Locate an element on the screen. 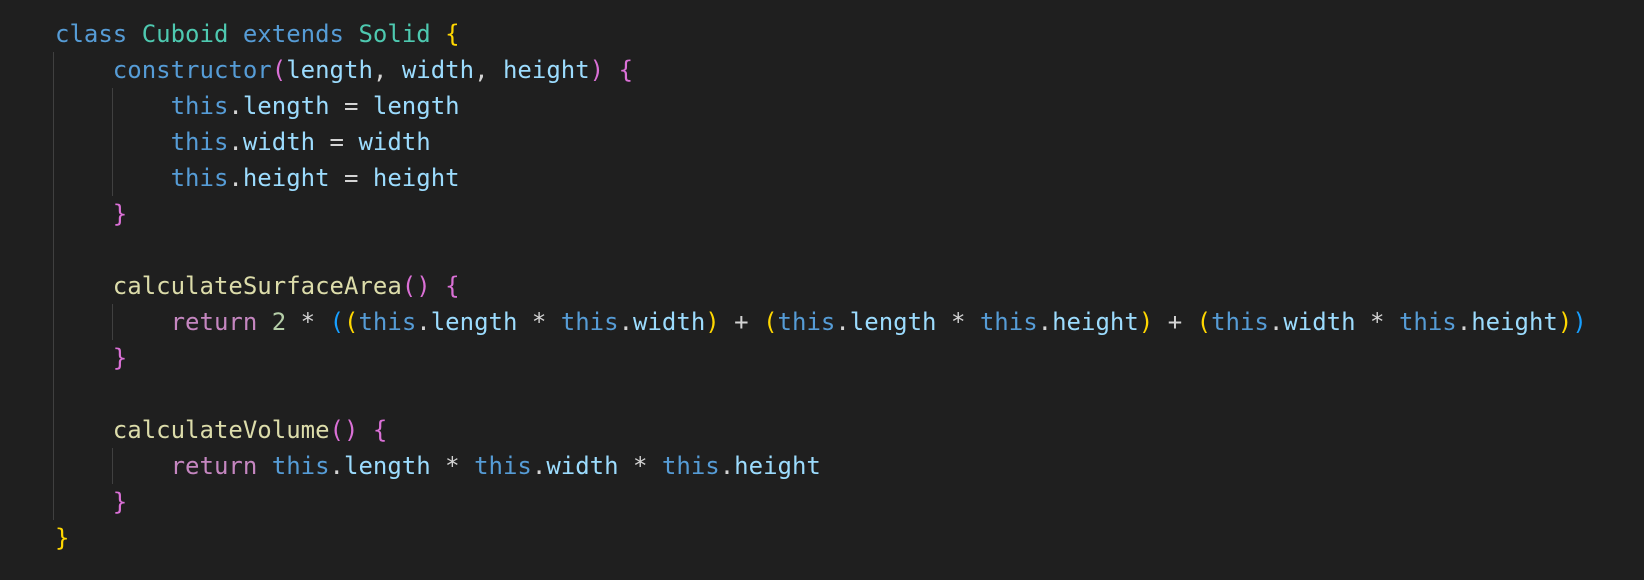  code-line: this.height = height is located at coordinates (821, 178).